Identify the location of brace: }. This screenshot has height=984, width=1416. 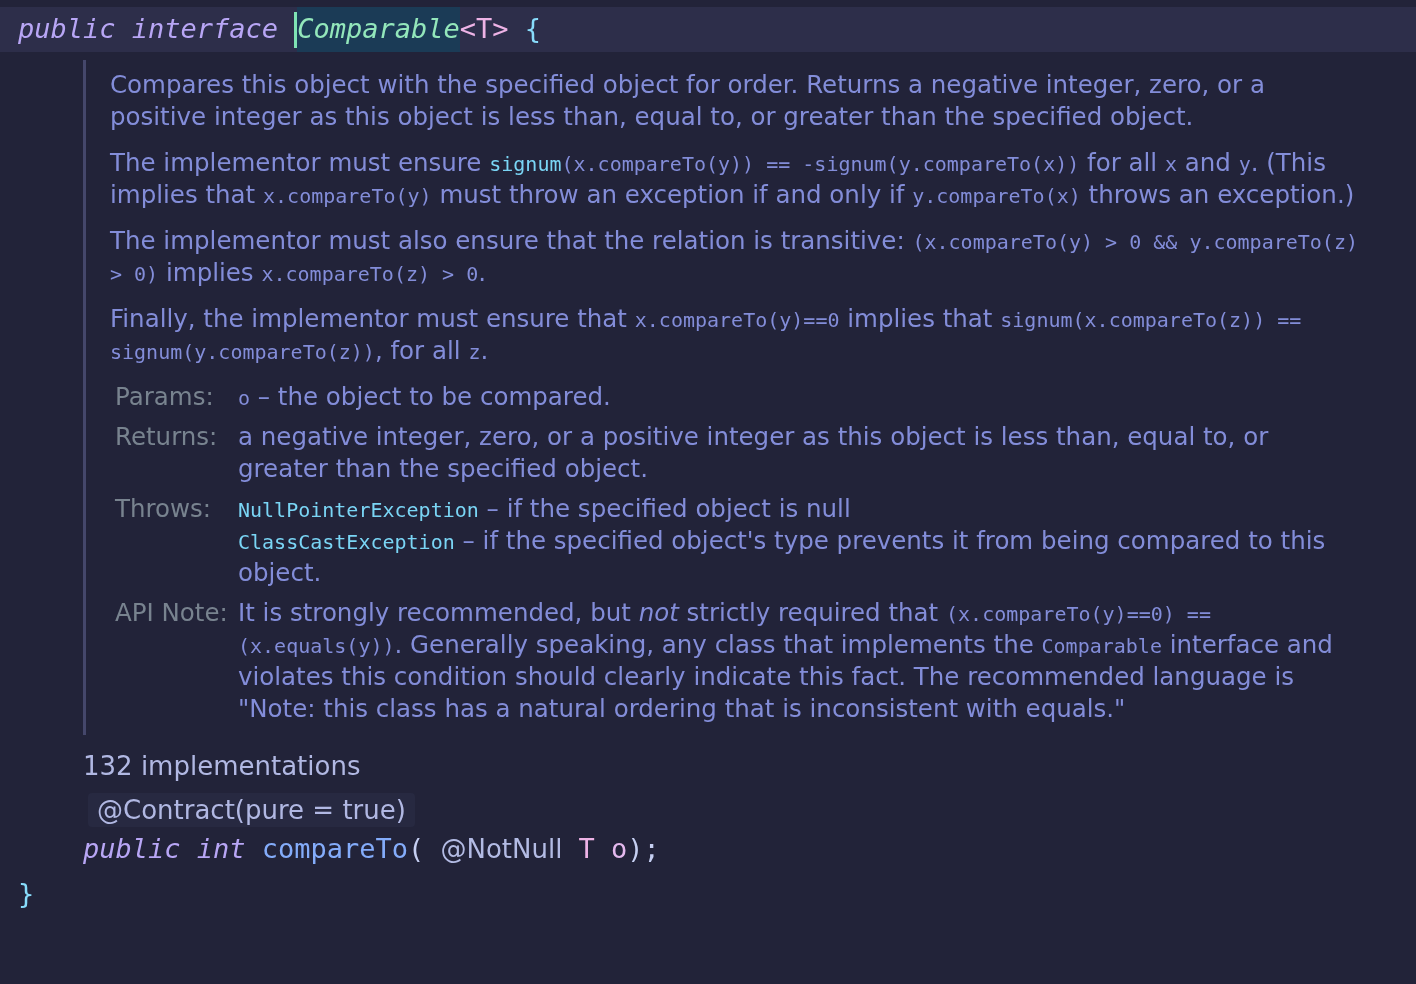
(26, 894).